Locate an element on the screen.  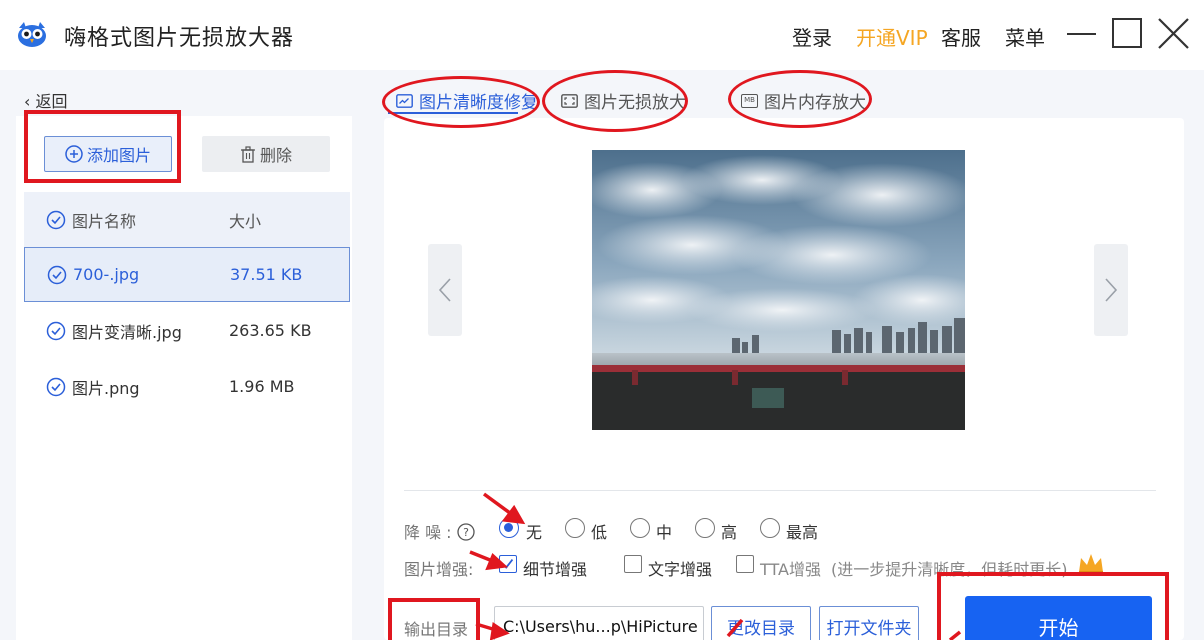
denoise-label: 降 噪 : ? is located at coordinates (439, 531).